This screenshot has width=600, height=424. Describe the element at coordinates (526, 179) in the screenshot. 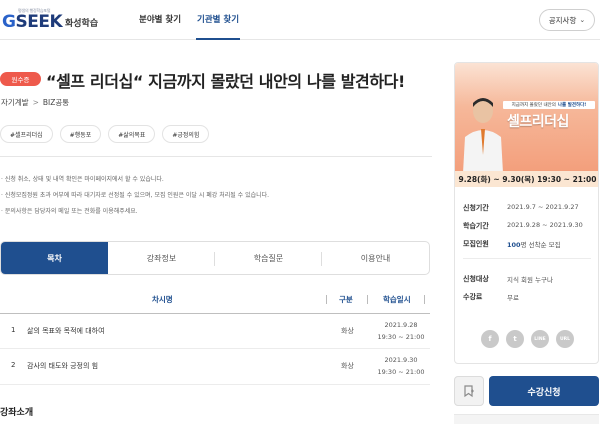

I see `course-schedule-bar: 9.28(화) ~ 9.30(목) 19:30 ~ 21:00` at that location.